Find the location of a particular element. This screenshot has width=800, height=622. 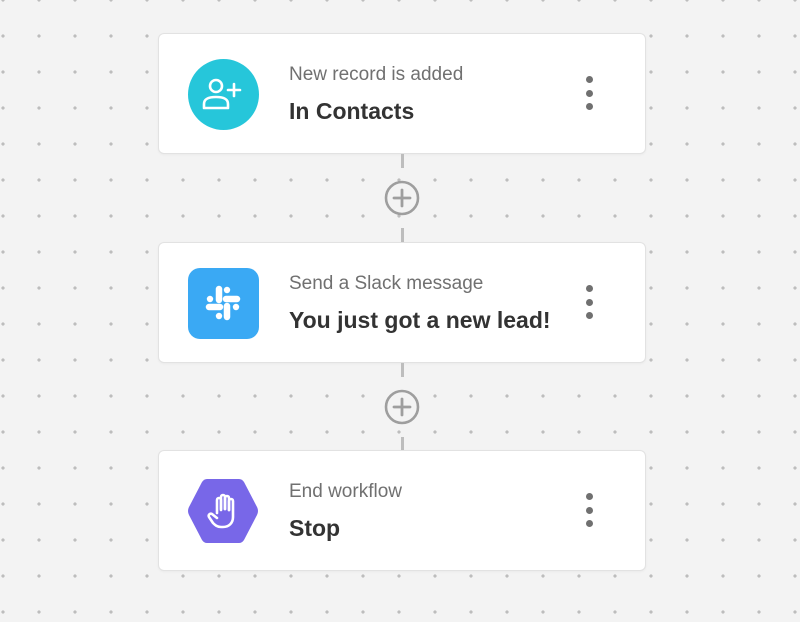

slack-icon is located at coordinates (223, 303).